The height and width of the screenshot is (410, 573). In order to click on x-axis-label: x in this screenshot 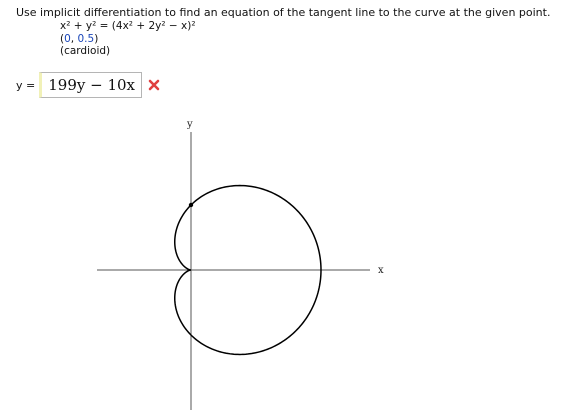, I will do `click(381, 270)`.